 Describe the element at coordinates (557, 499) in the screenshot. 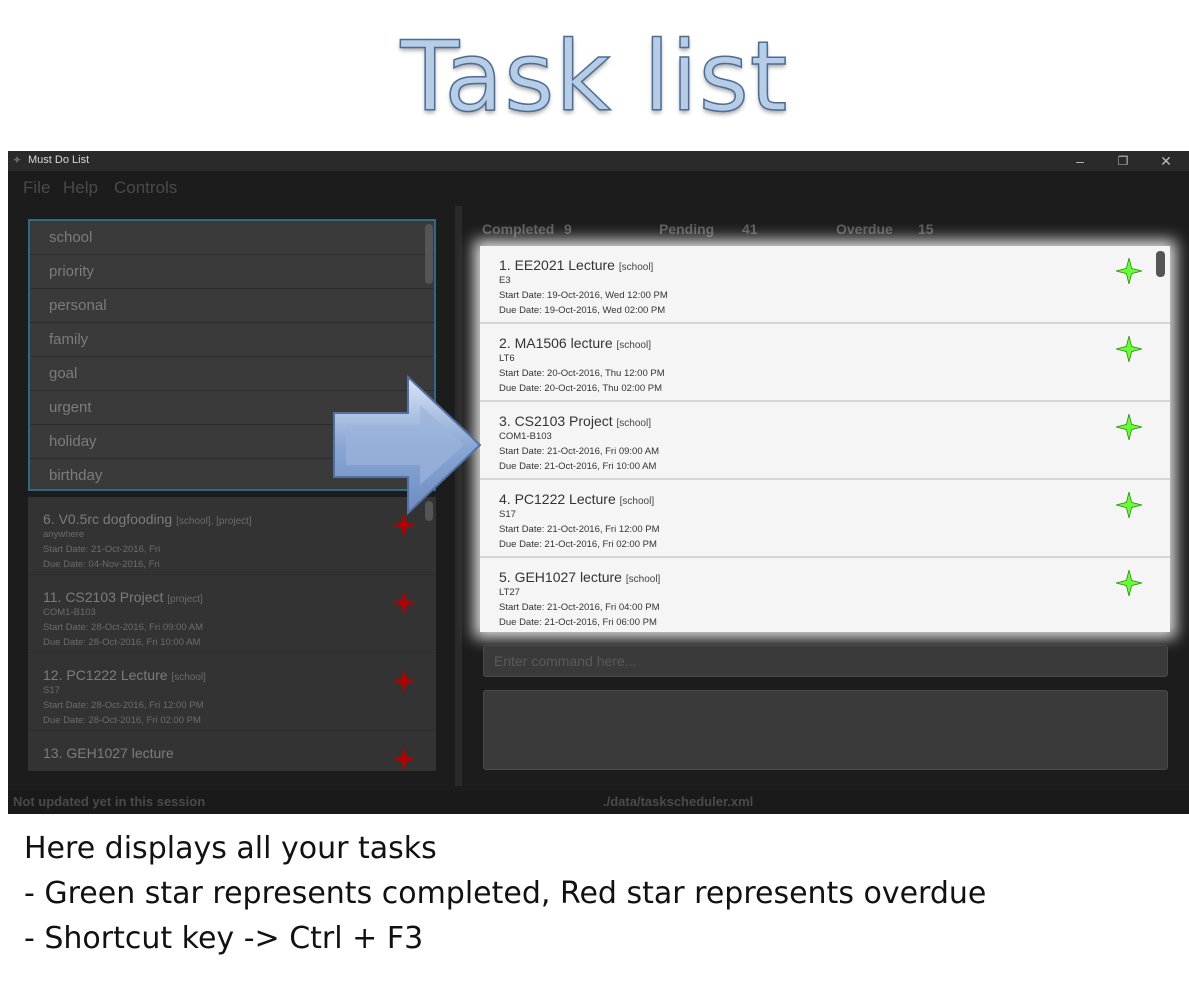

I see `task-title: 4. PC1222 Lecture` at that location.